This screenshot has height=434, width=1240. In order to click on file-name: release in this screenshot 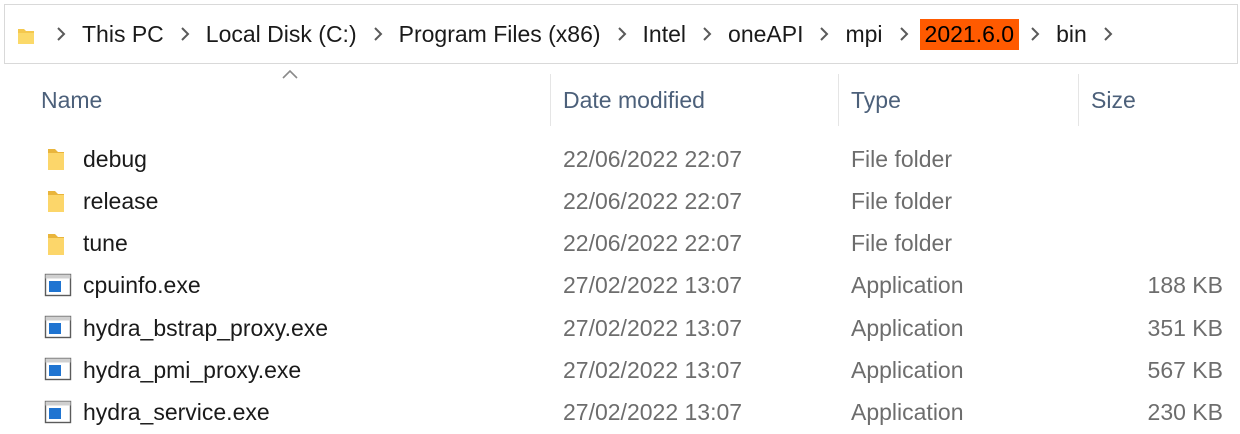, I will do `click(121, 200)`.